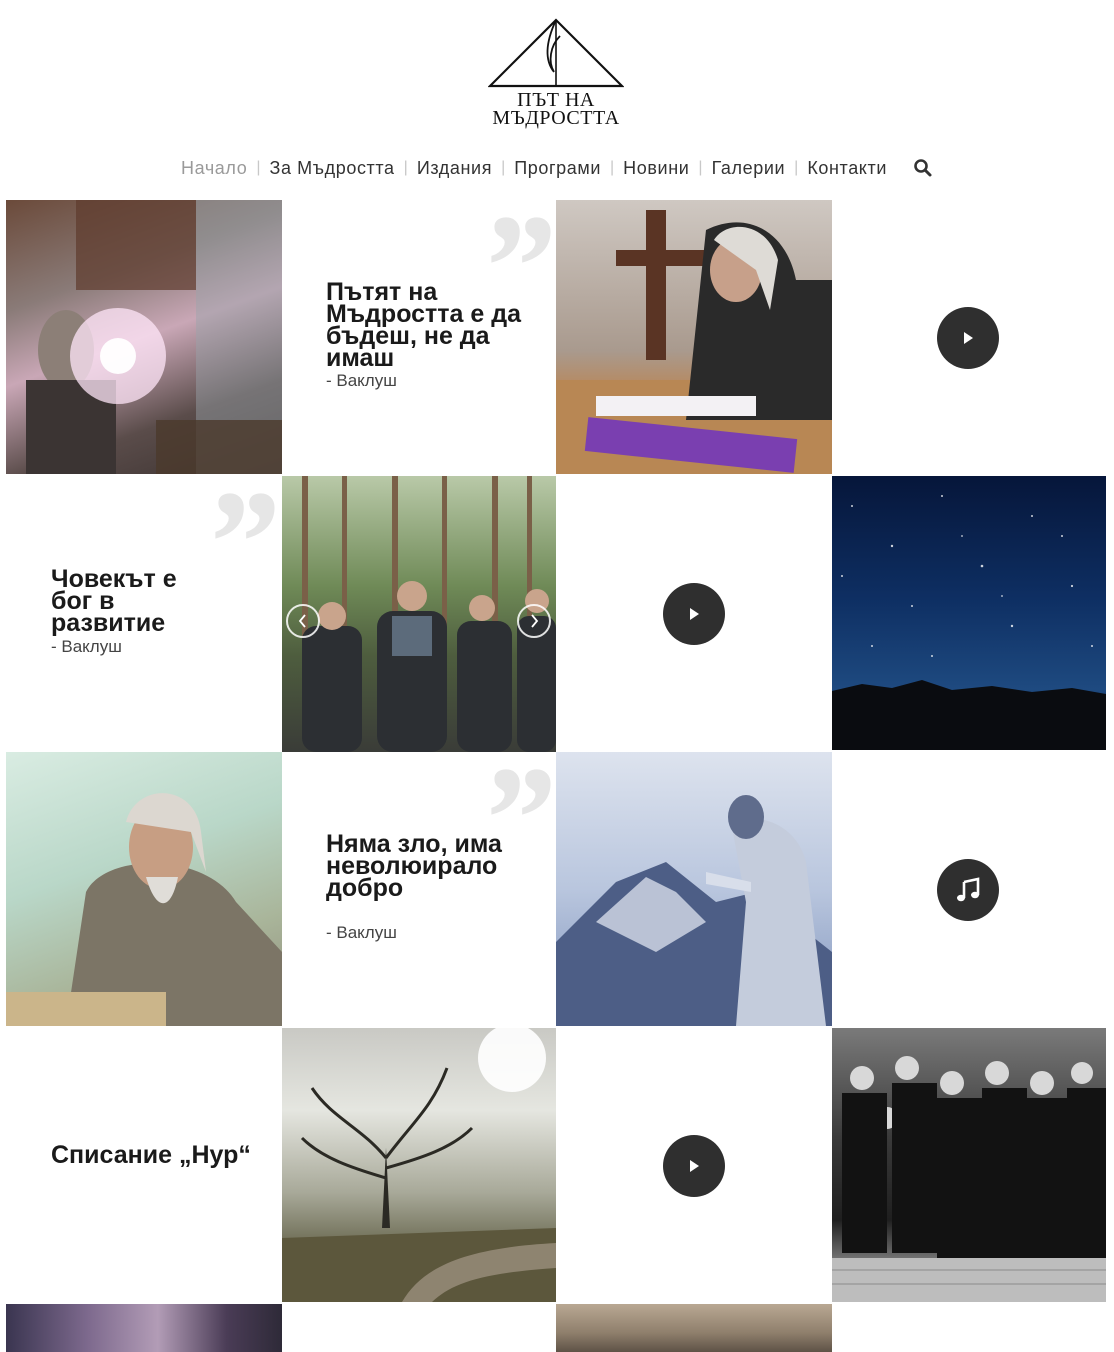 The height and width of the screenshot is (1352, 1114). Describe the element at coordinates (923, 168) in the screenshot. I see `search-icon` at that location.